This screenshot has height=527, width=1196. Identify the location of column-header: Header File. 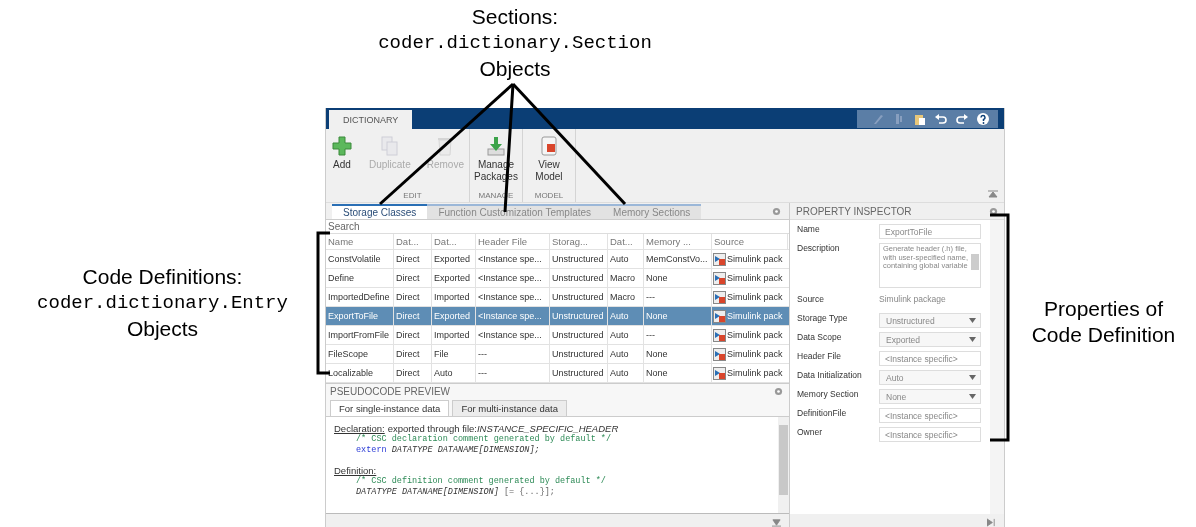
(513, 242).